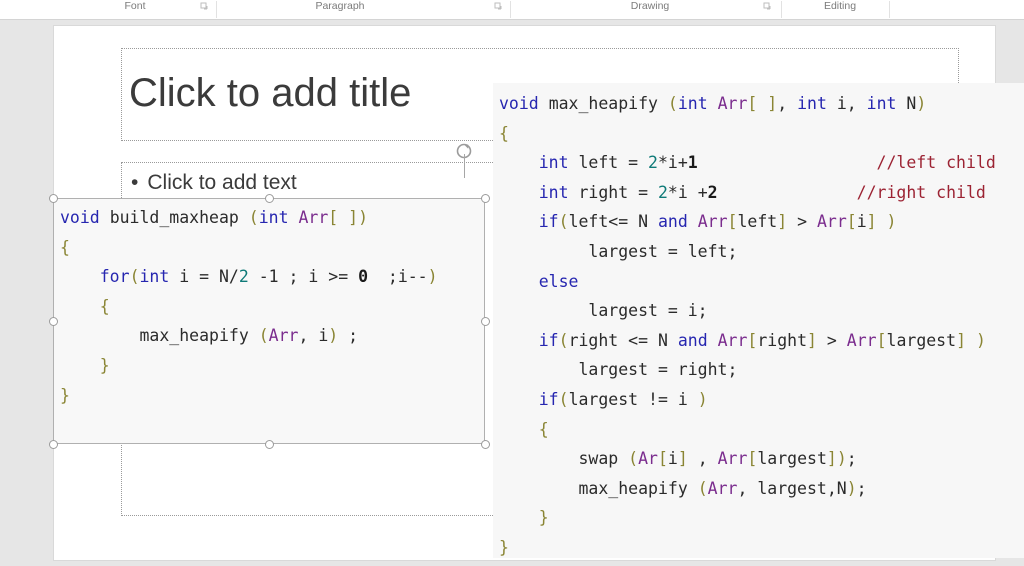  Describe the element at coordinates (672, 222) in the screenshot. I see `code-token: and` at that location.